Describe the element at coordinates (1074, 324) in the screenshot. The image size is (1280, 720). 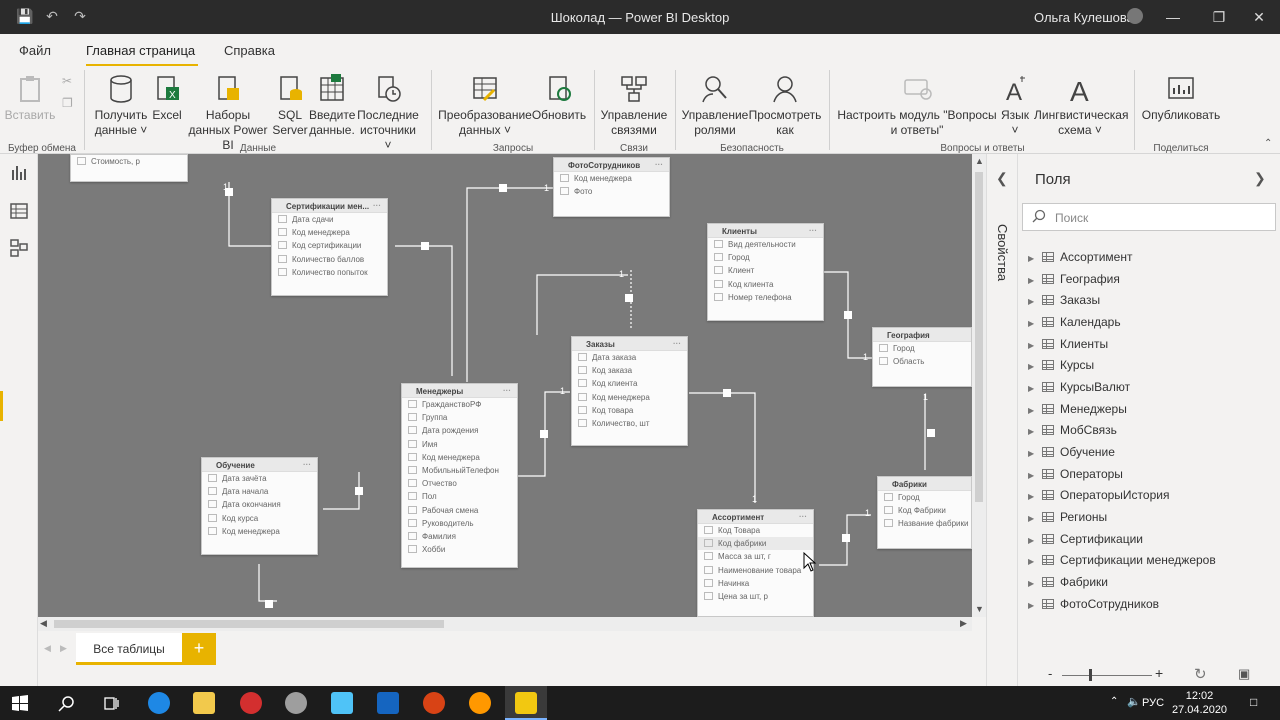
I see `field-list-item: ▶ Календарь` at that location.